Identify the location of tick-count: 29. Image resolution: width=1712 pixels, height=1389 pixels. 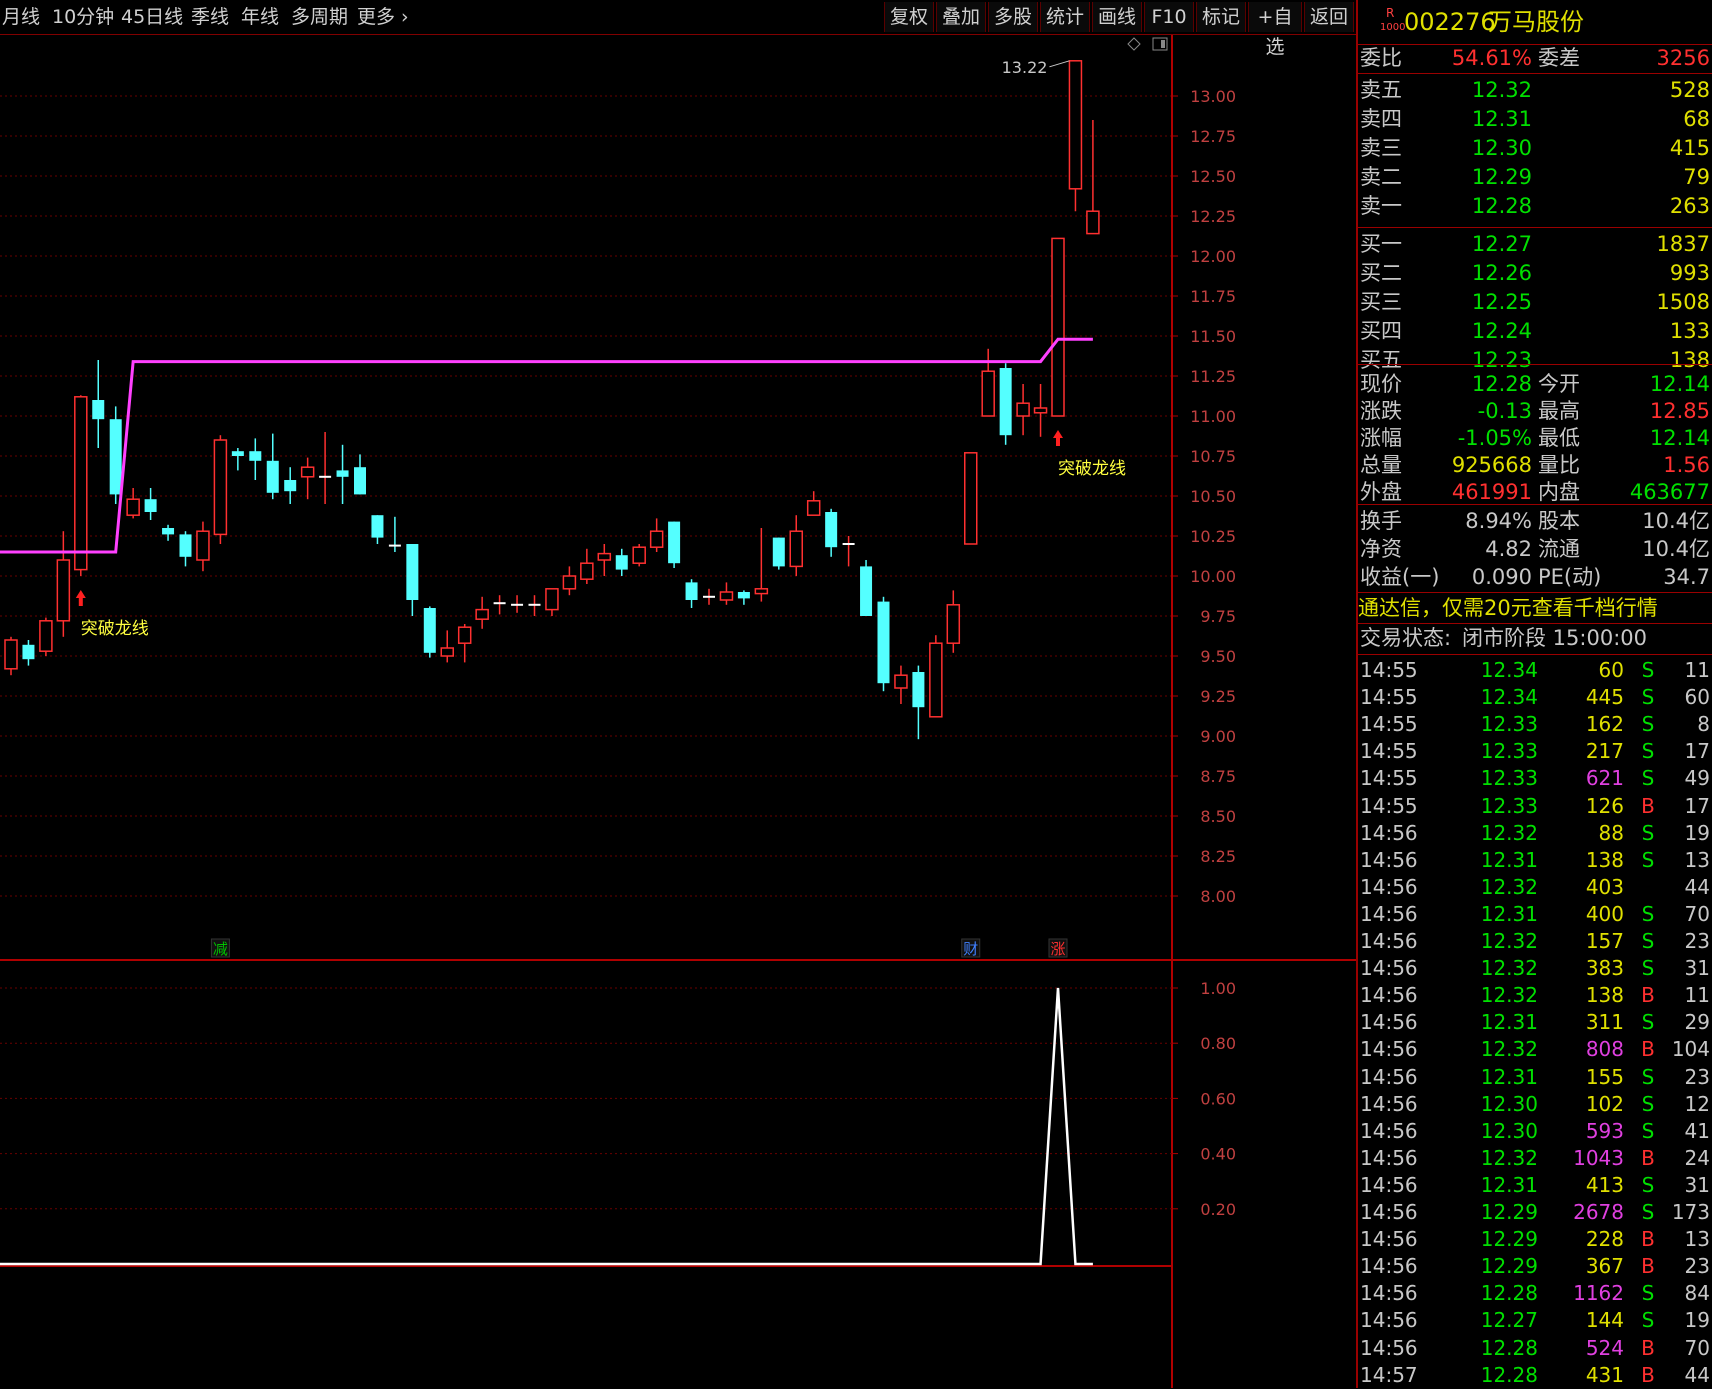
(1697, 1022).